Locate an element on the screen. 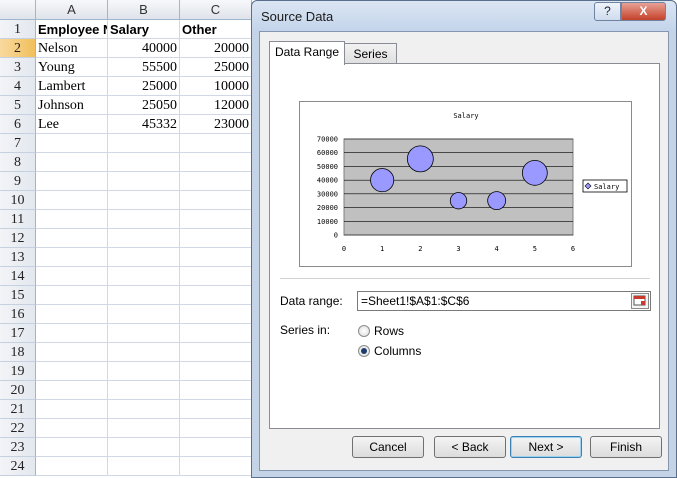  row-header: 8 is located at coordinates (18, 162).